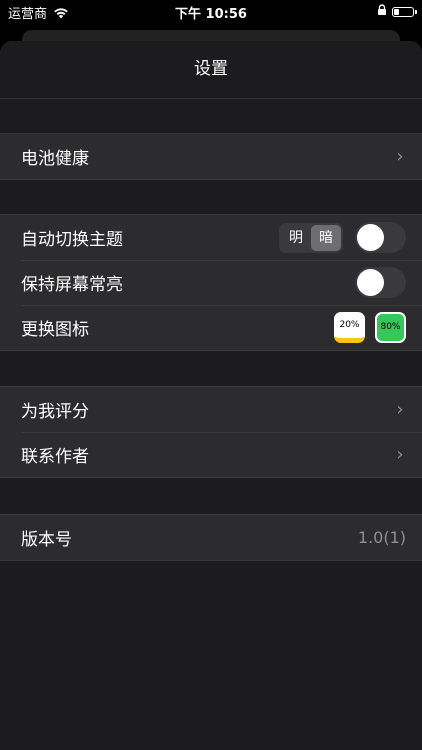  Describe the element at coordinates (381, 537) in the screenshot. I see `version-value: 1.0(1)` at that location.